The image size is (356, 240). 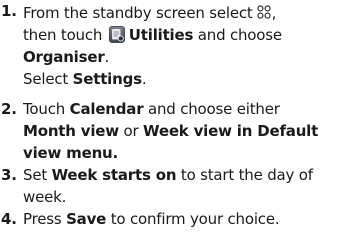 What do you see at coordinates (9, 175) in the screenshot?
I see `step-number: 3.` at bounding box center [9, 175].